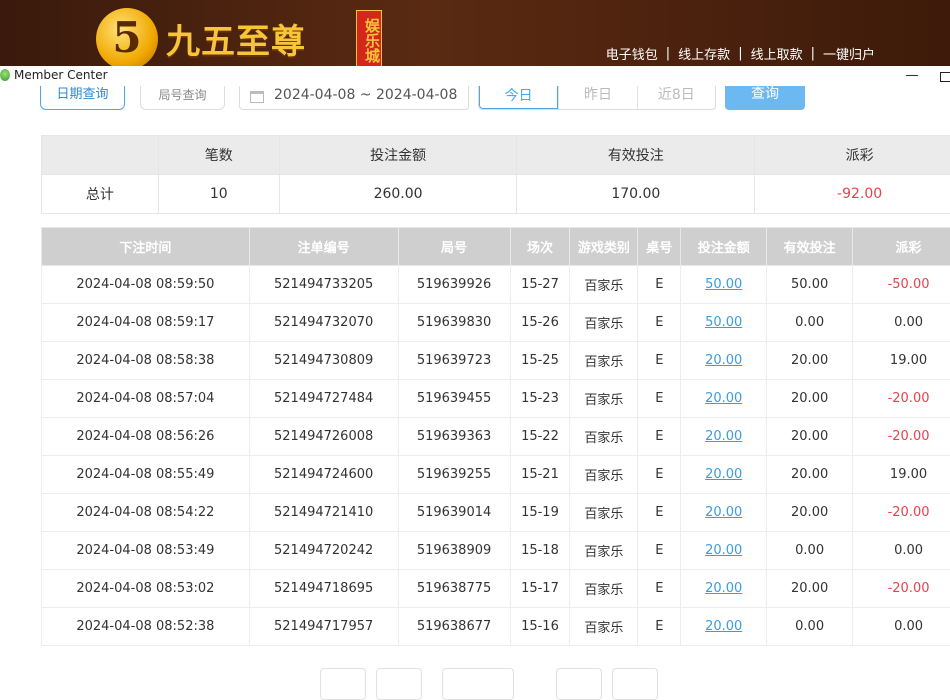 The width and height of the screenshot is (950, 700). Describe the element at coordinates (852, 194) in the screenshot. I see `summary-total-payout: -92.00` at that location.